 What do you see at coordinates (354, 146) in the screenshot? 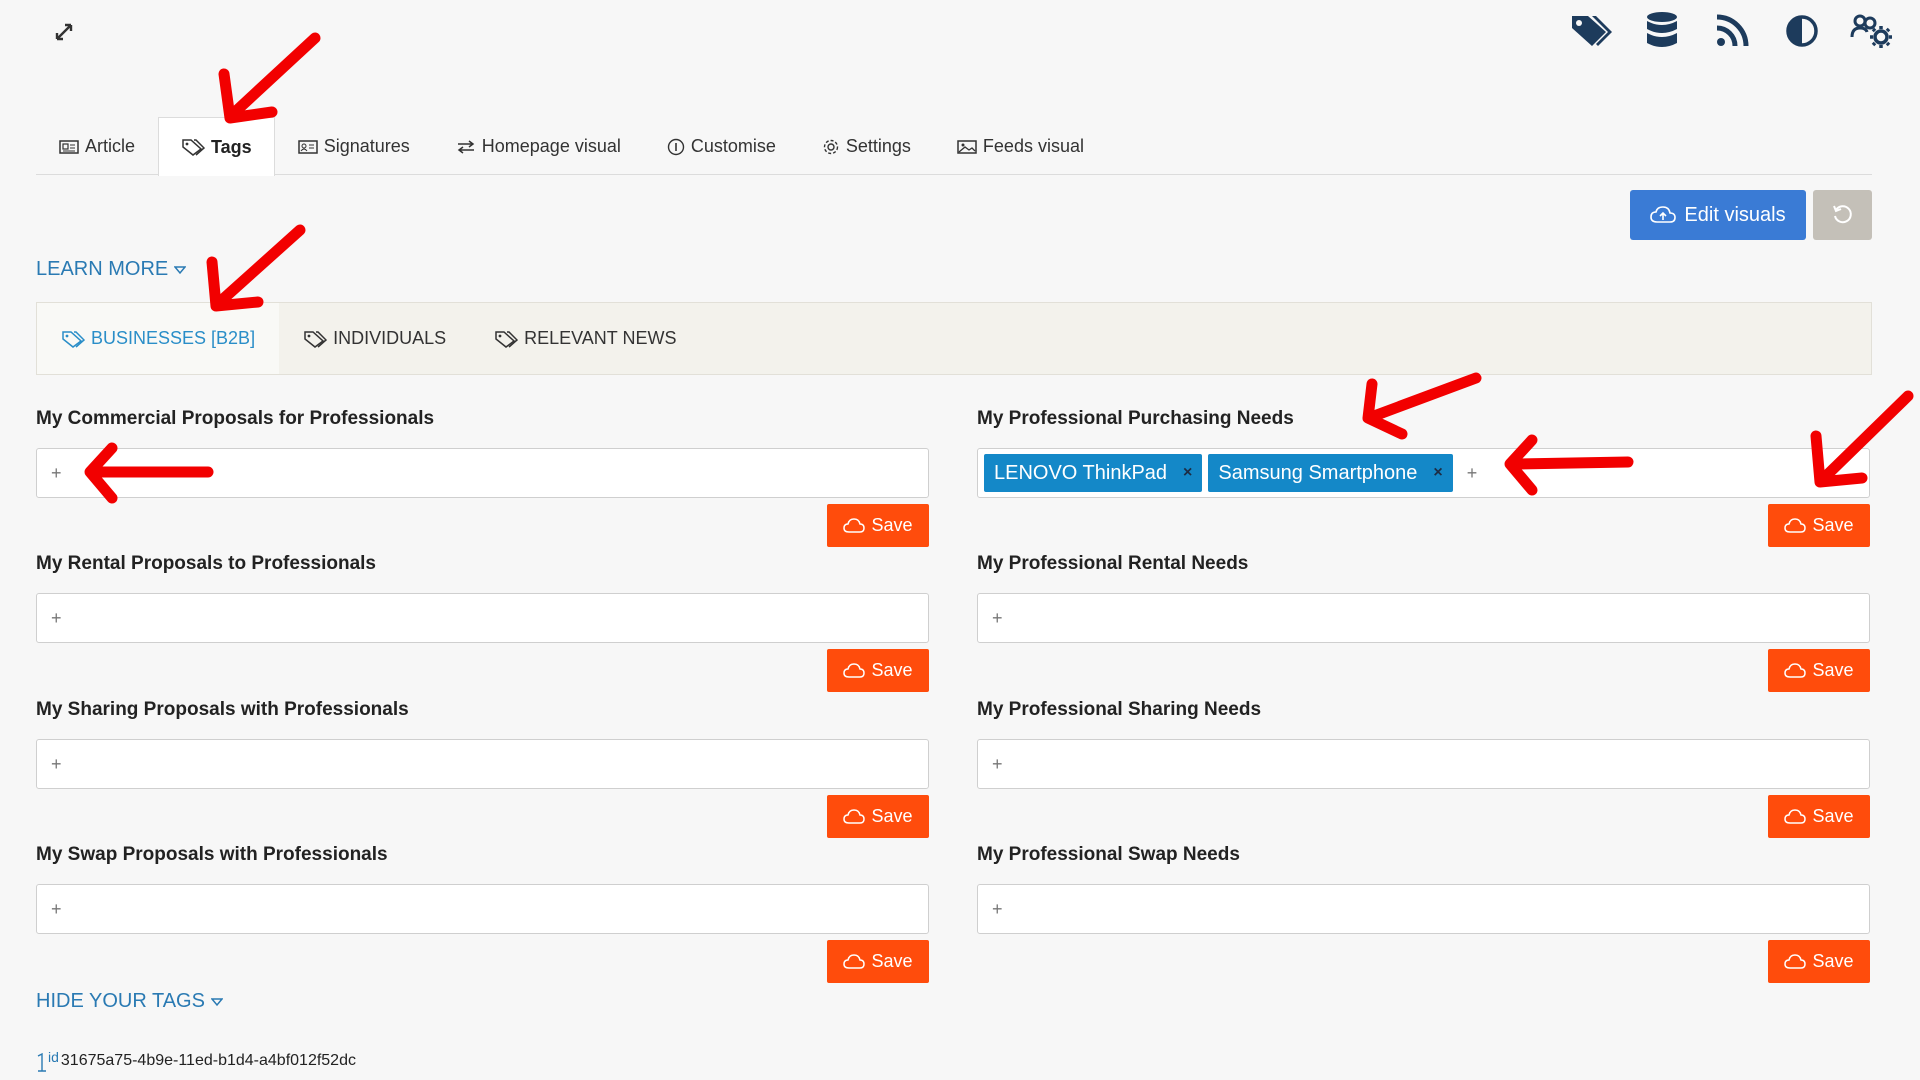
I see `tab-signatures: Signatures` at bounding box center [354, 146].